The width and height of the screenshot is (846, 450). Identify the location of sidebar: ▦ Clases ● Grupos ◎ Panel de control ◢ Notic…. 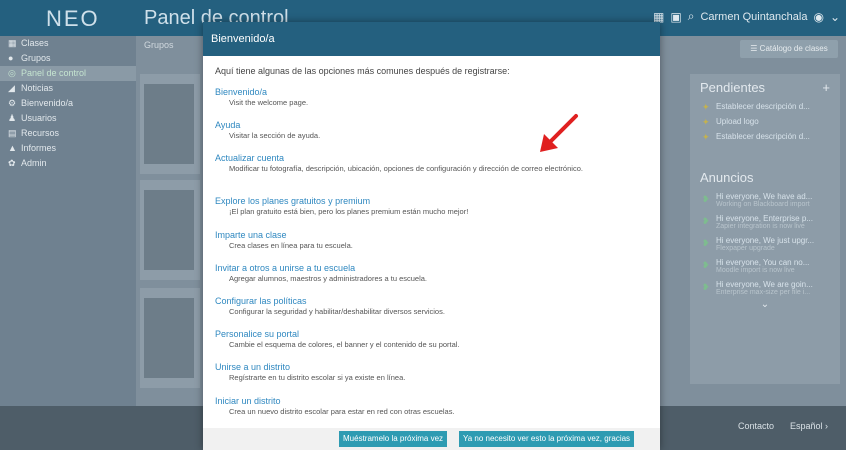
(68, 221).